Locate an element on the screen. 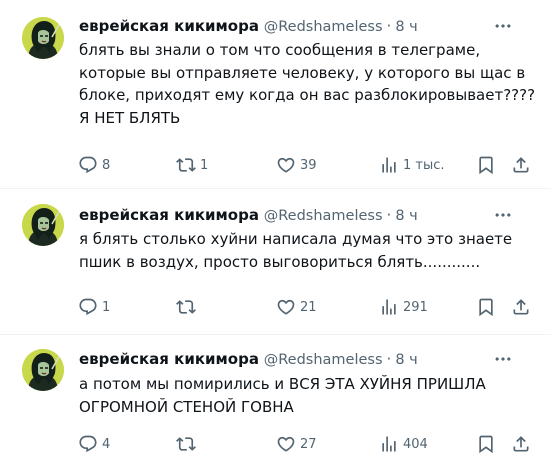 This screenshot has height=474, width=551. retweet-button: 1 is located at coordinates (192, 165).